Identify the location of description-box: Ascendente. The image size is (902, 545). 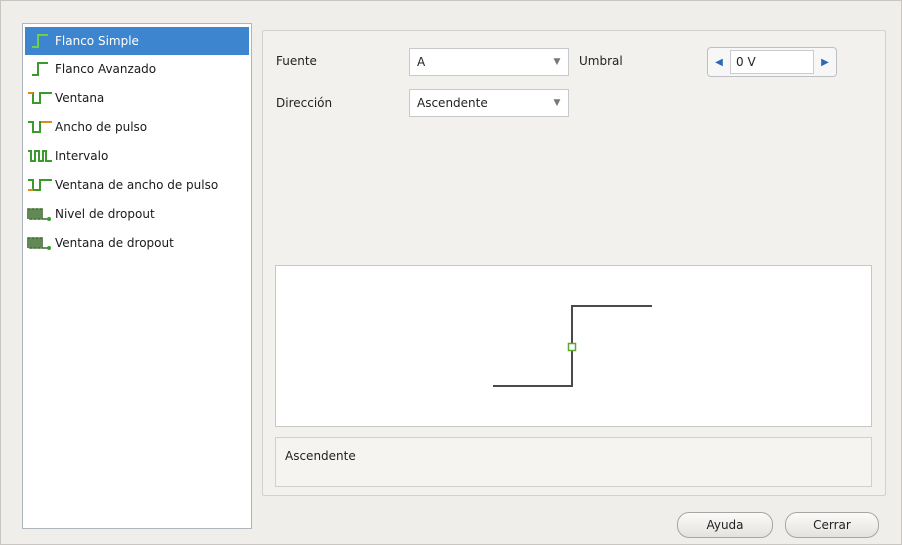
(573, 462).